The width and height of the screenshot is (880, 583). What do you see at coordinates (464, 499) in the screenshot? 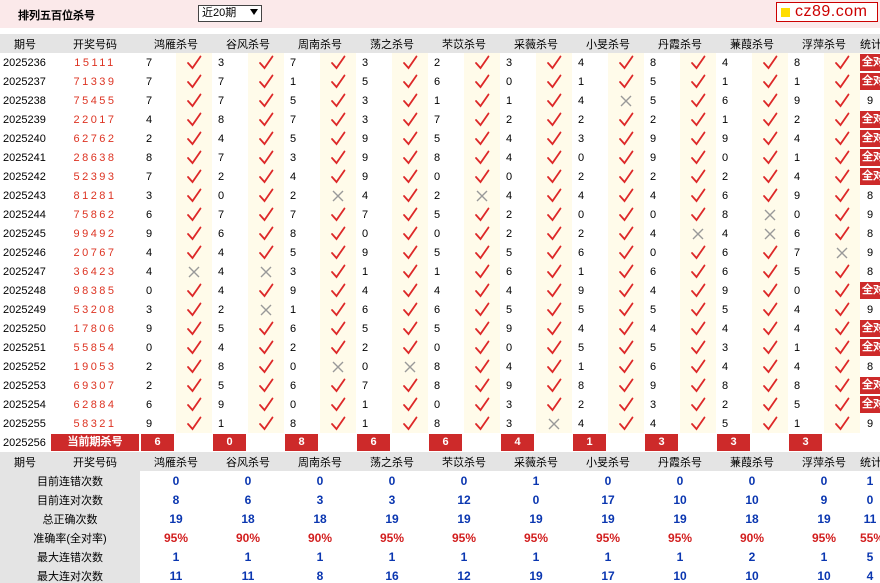
I see `stats-value: 12` at bounding box center [464, 499].